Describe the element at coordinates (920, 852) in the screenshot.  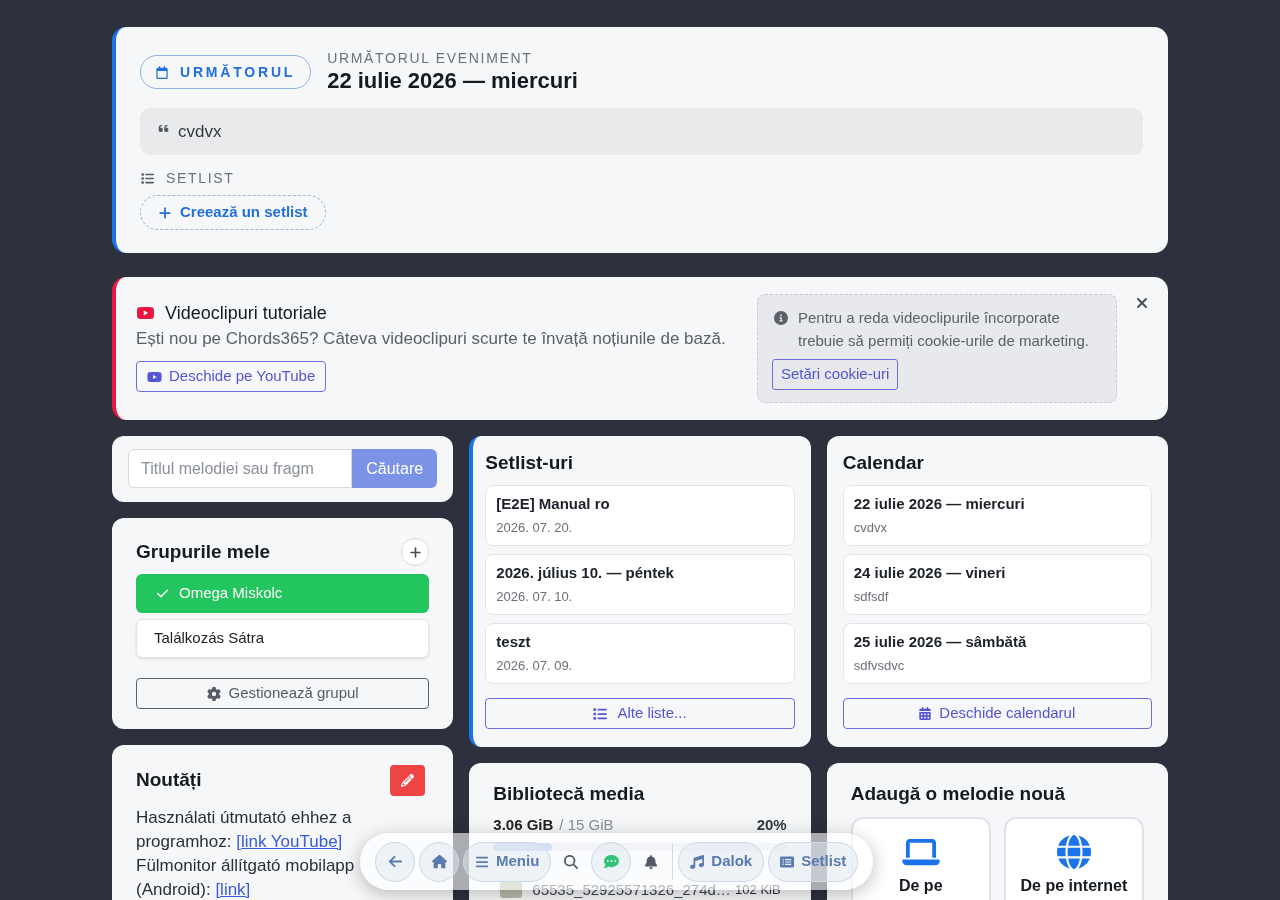
I see `laptop-icon` at that location.